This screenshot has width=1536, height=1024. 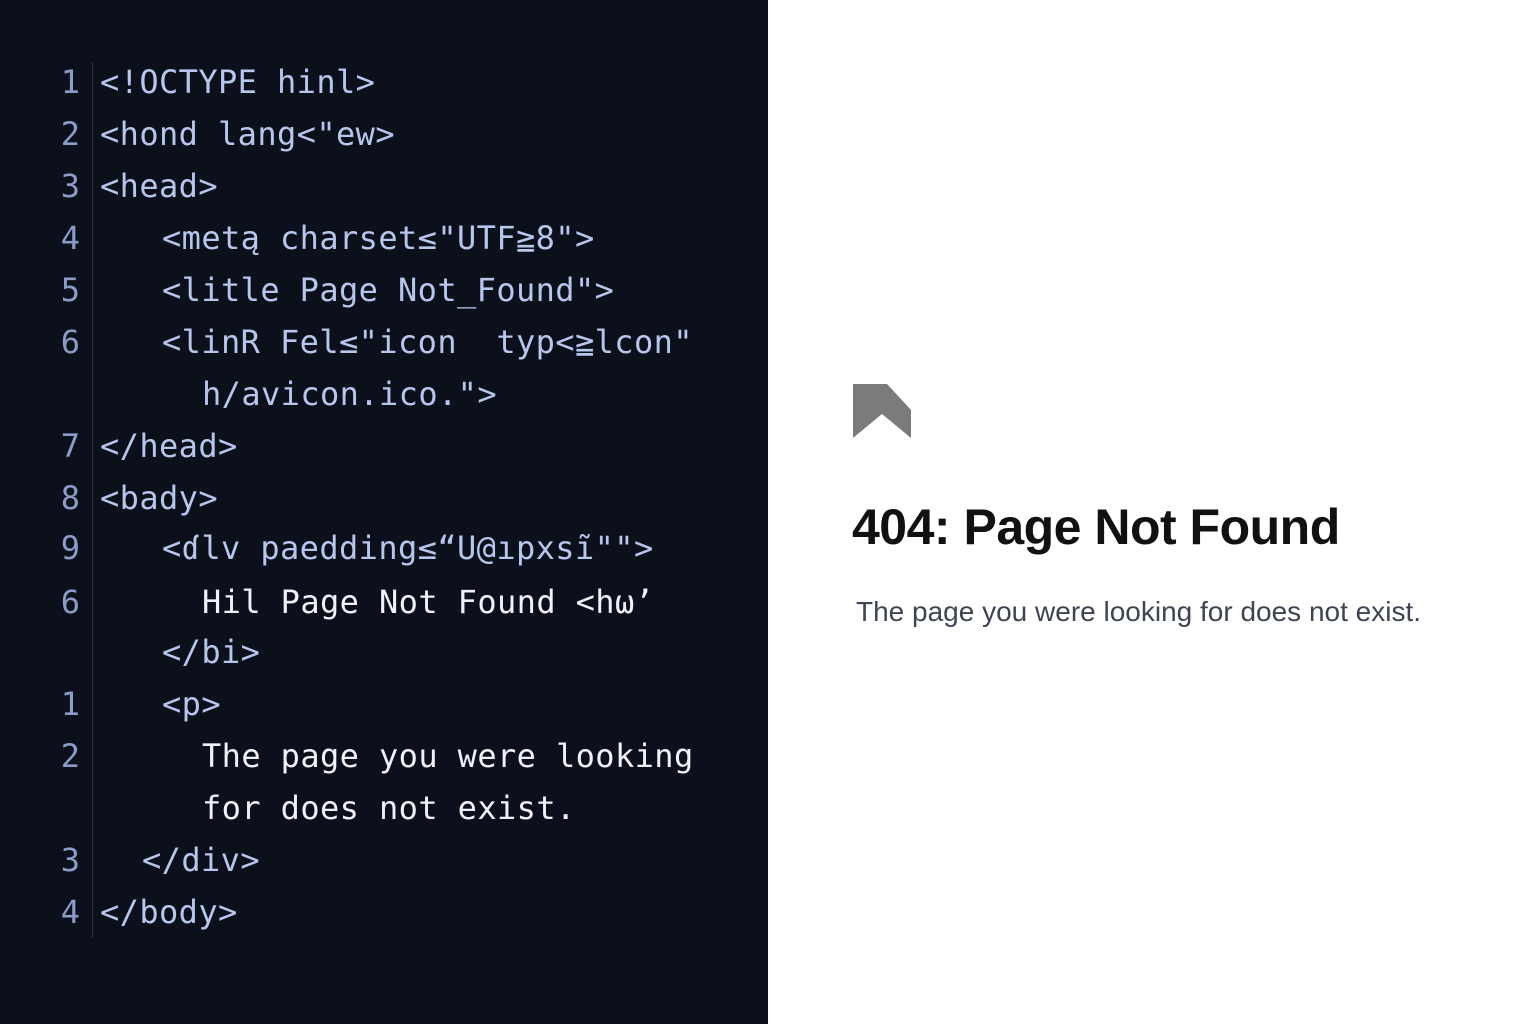 What do you see at coordinates (389, 808) in the screenshot?
I see `line-text: for does not exist.` at bounding box center [389, 808].